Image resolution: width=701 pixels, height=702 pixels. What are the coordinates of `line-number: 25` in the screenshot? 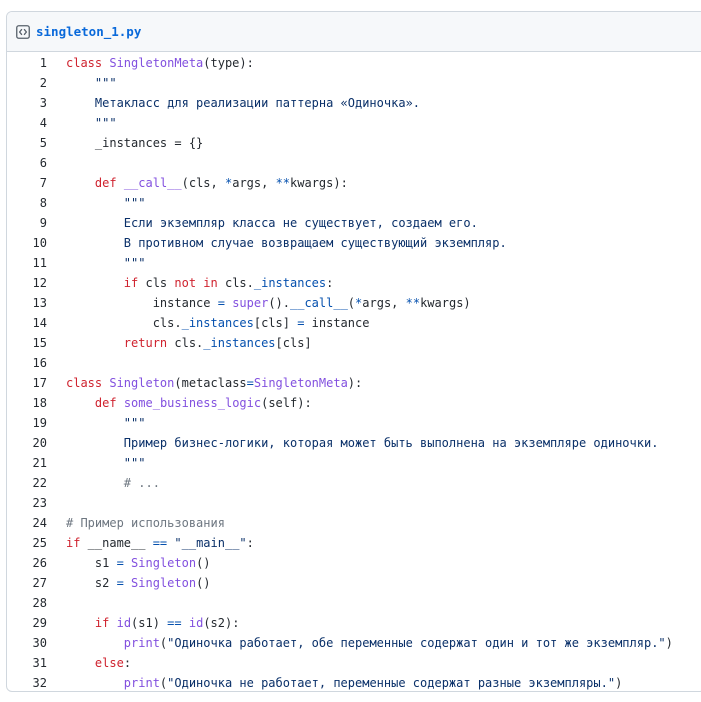 It's located at (27, 543).